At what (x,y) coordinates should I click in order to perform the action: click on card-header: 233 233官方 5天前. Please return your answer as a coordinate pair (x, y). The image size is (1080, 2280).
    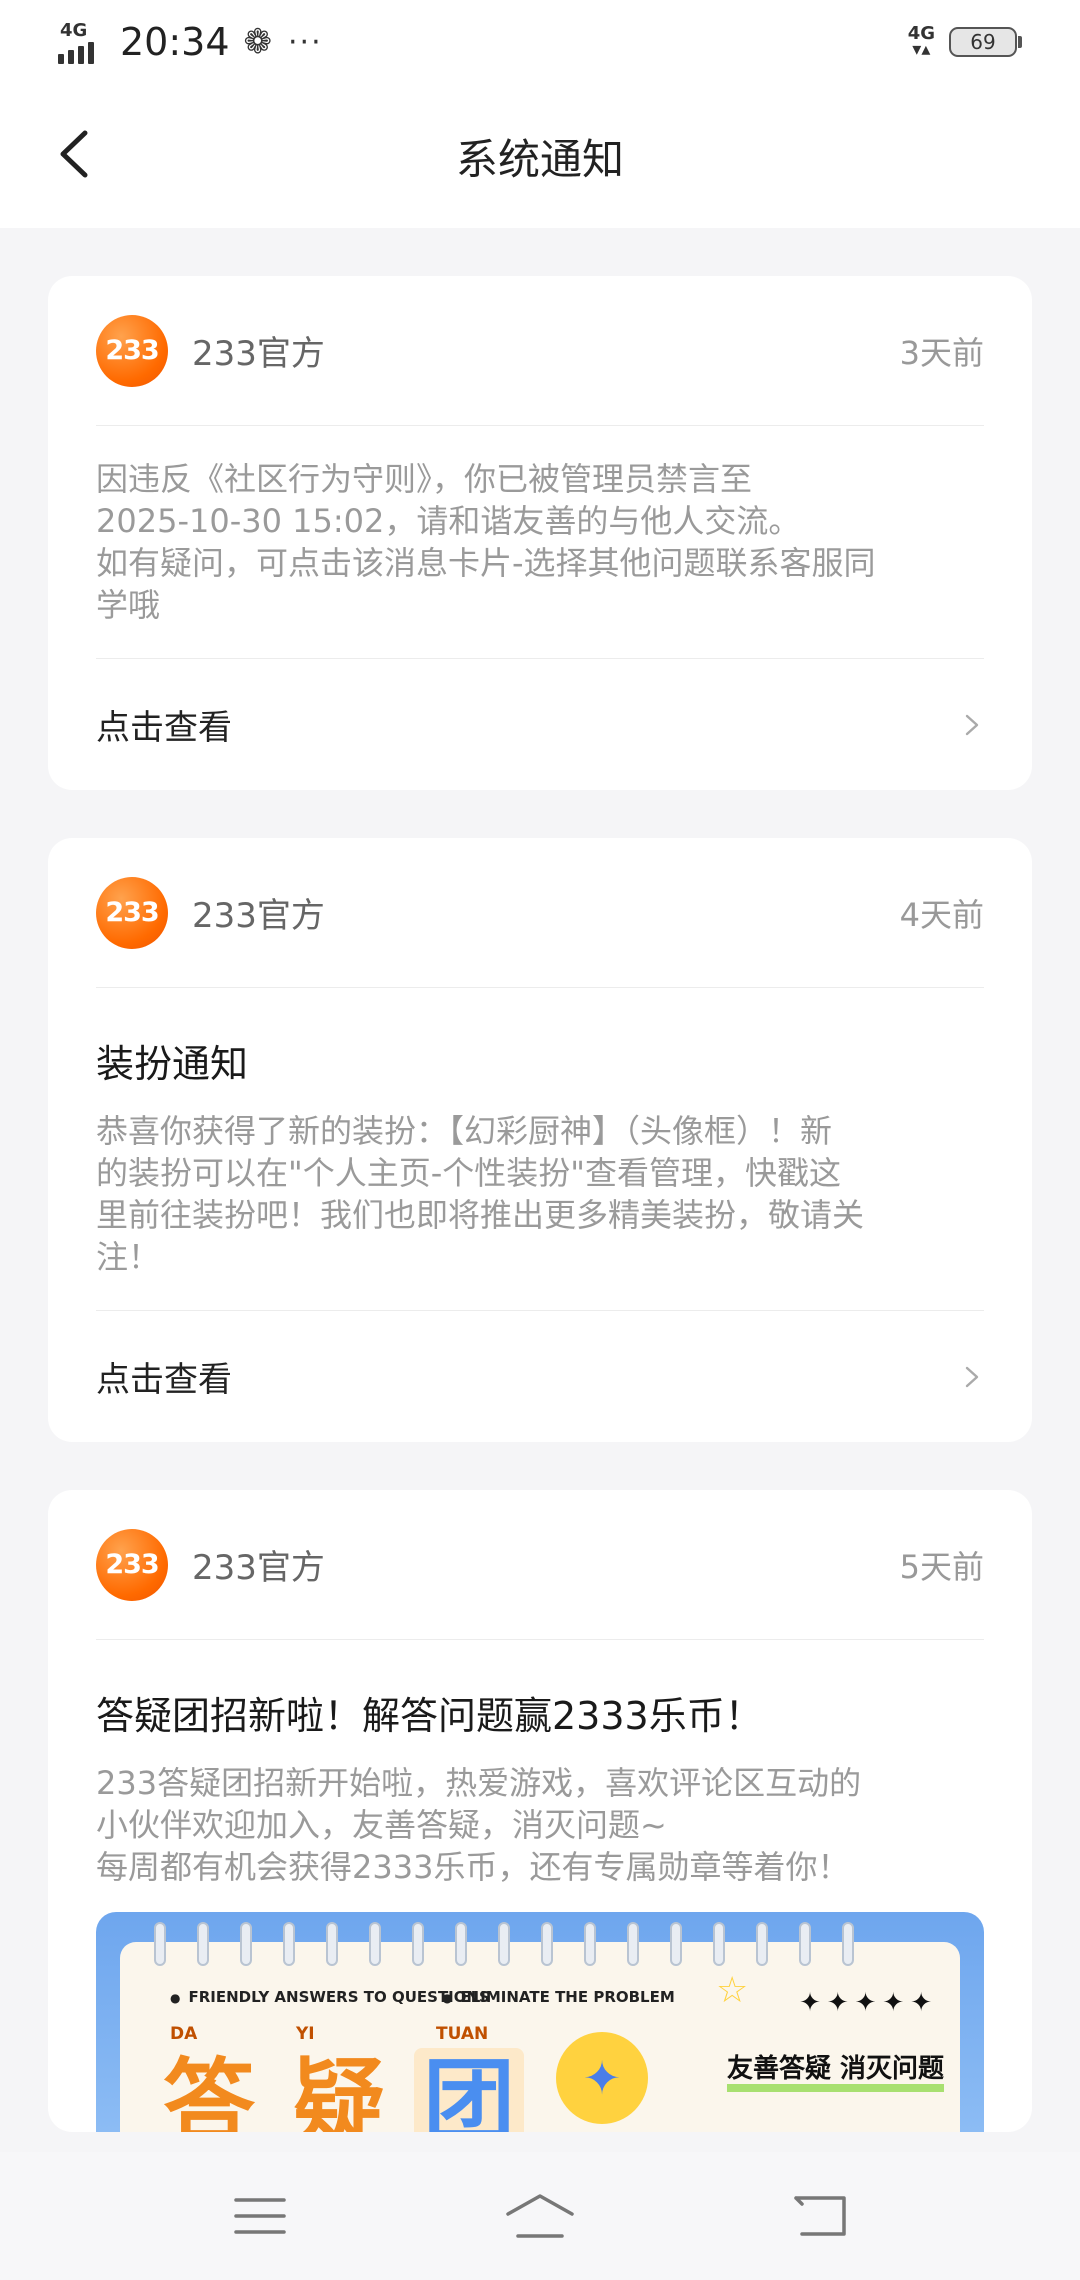
    Looking at the image, I should click on (540, 1565).